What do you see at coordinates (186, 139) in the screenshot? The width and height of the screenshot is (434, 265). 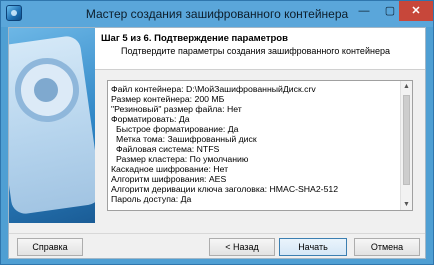 I see `summary-line: Метка тома: Зашифрованный диск` at bounding box center [186, 139].